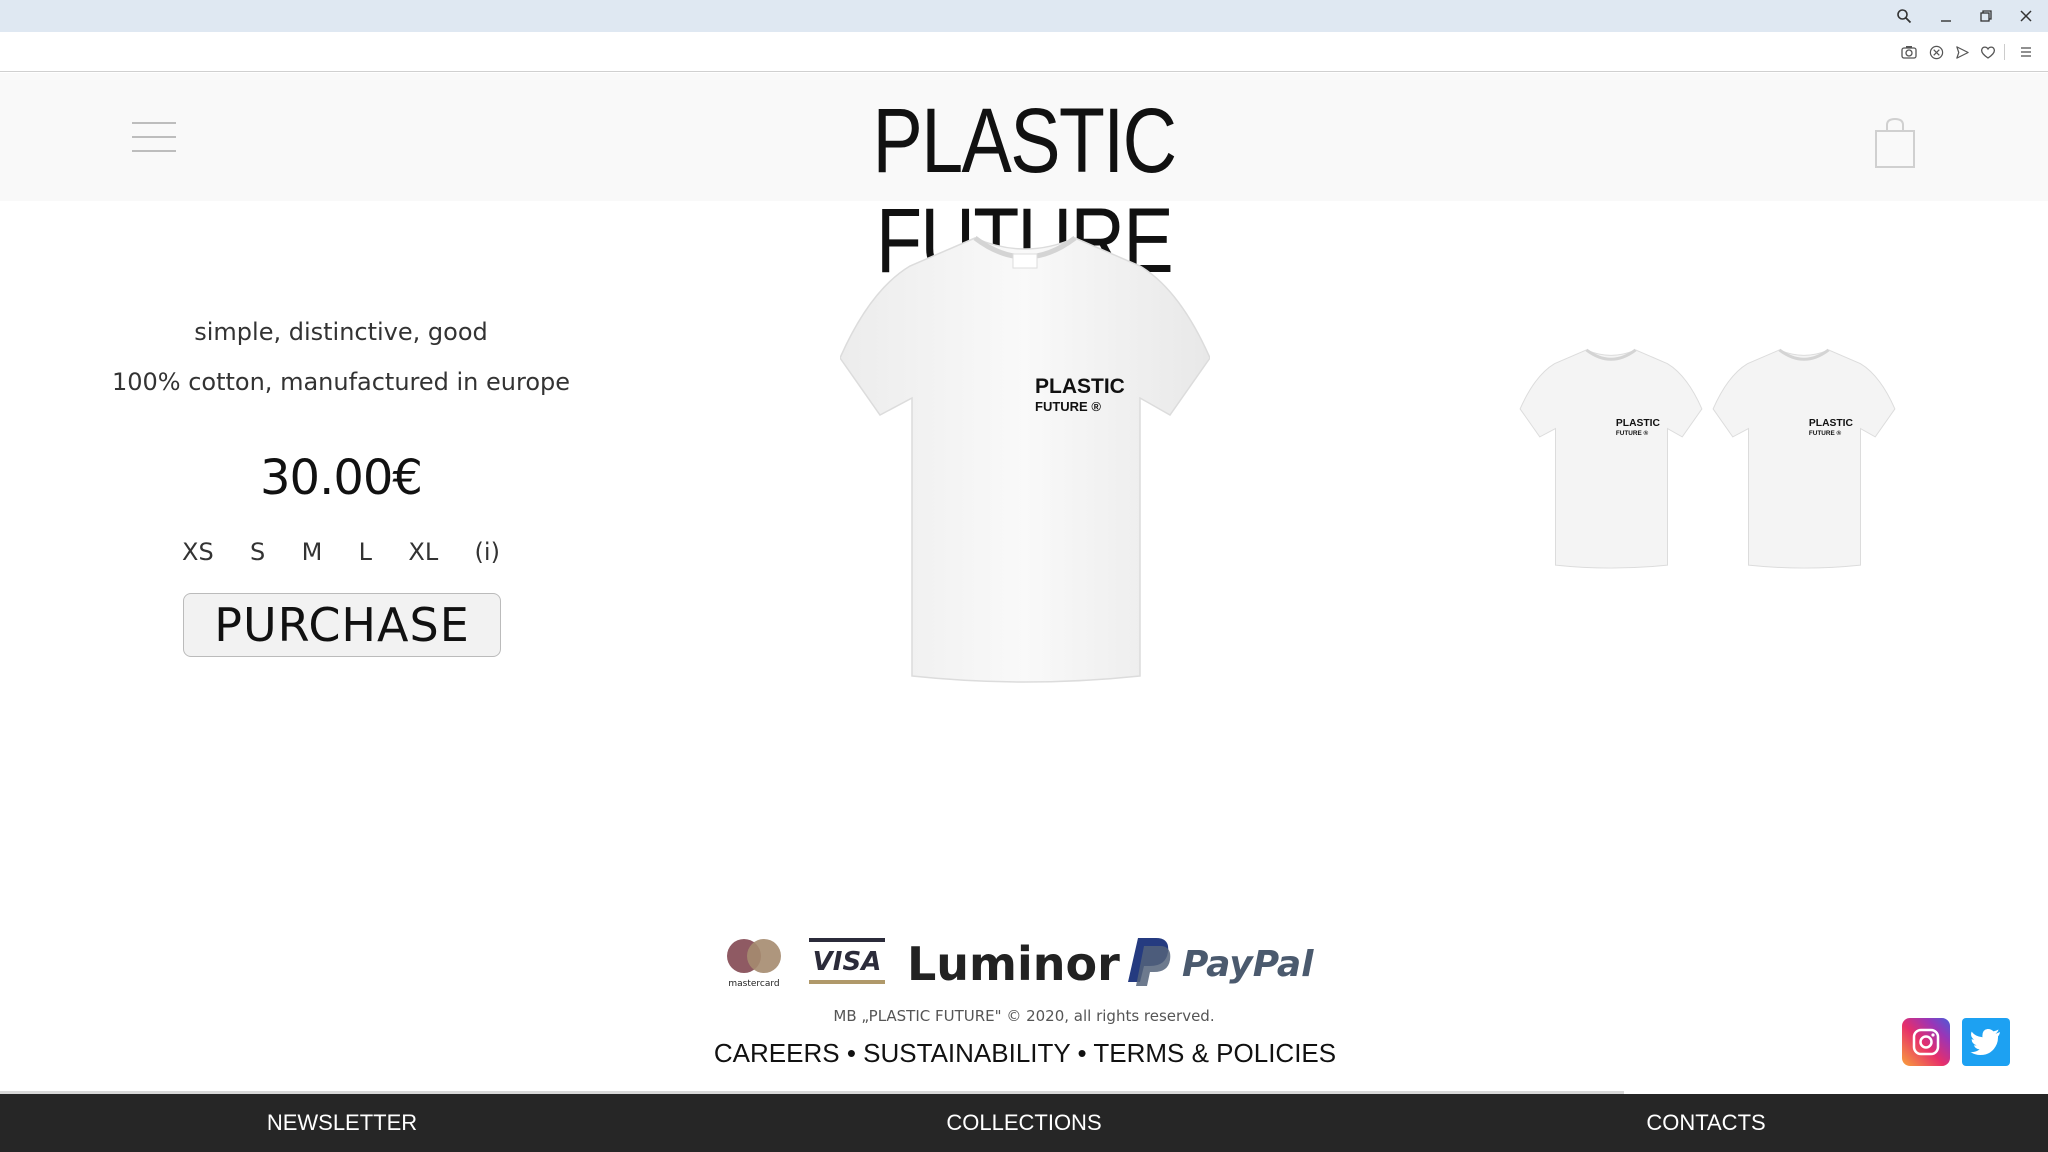 This screenshot has width=2048, height=1152. Describe the element at coordinates (2004, 52) in the screenshot. I see `toolbar-separator` at that location.